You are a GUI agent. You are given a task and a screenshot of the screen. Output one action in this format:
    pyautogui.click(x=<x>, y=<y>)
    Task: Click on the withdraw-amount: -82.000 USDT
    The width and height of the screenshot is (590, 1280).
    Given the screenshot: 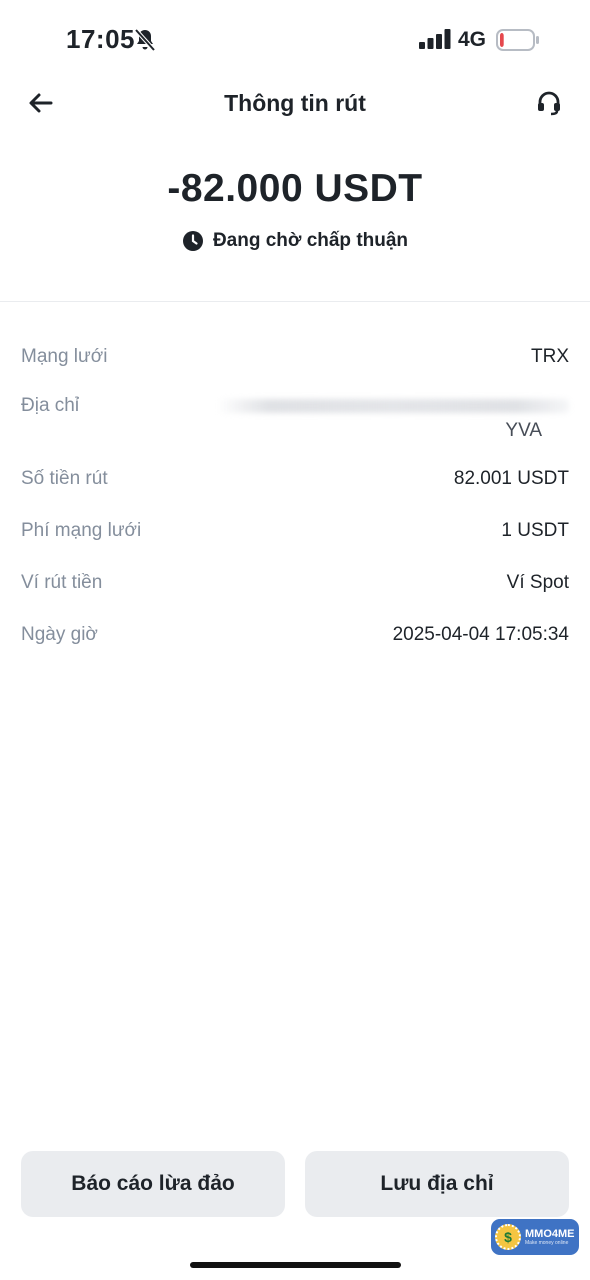 What is the action you would take?
    pyautogui.click(x=295, y=188)
    